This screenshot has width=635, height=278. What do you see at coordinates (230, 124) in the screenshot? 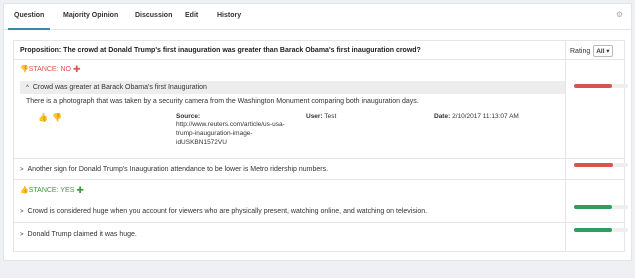
I see `source-url-line: http://www.reuters.com/article/us-usa-` at bounding box center [230, 124].